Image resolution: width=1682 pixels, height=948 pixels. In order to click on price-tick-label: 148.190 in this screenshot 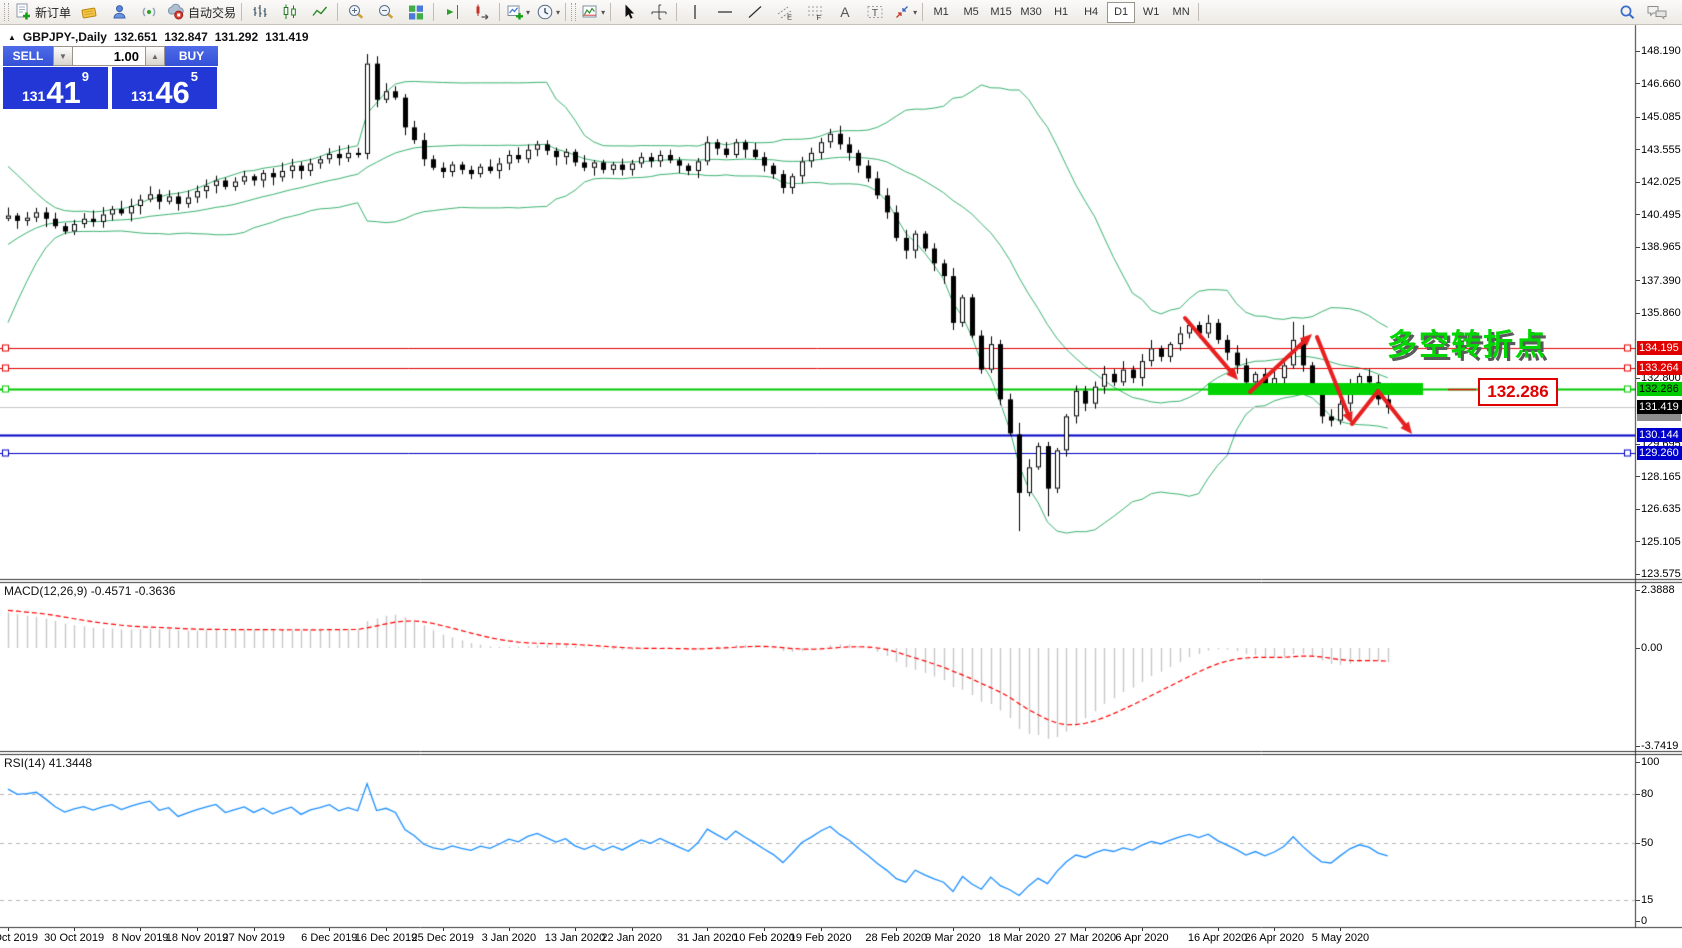, I will do `click(1661, 51)`.